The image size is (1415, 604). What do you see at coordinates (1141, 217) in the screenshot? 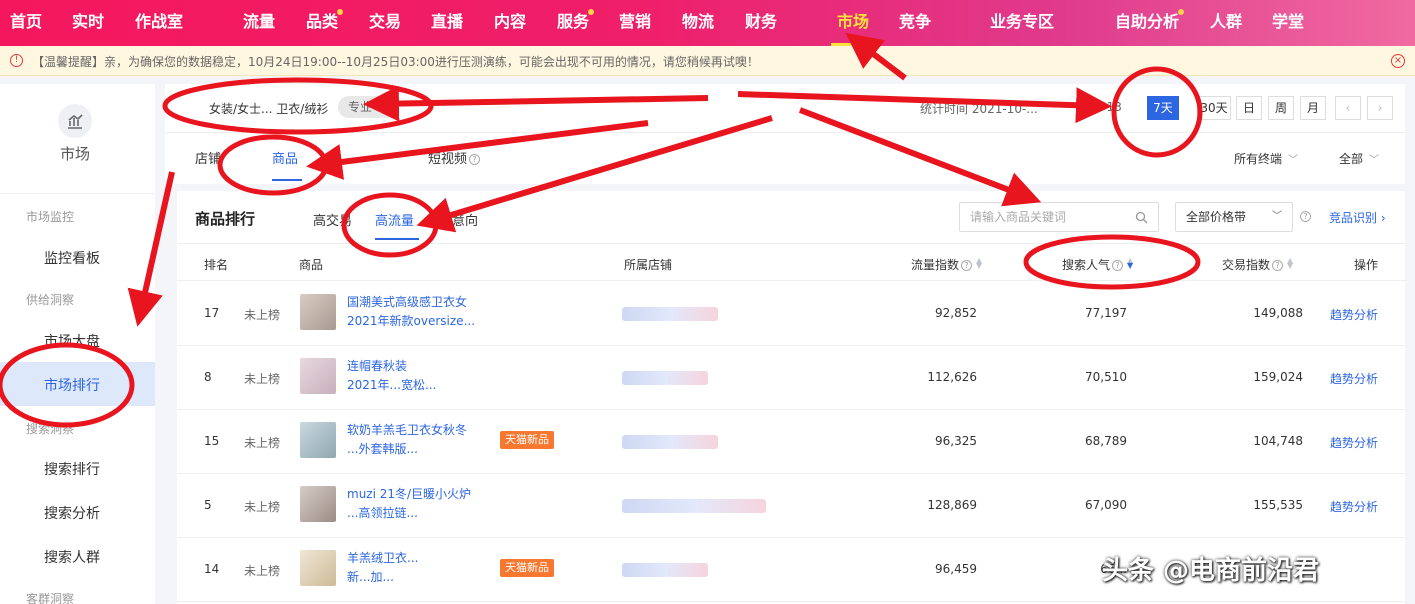
I see `search-icon` at bounding box center [1141, 217].